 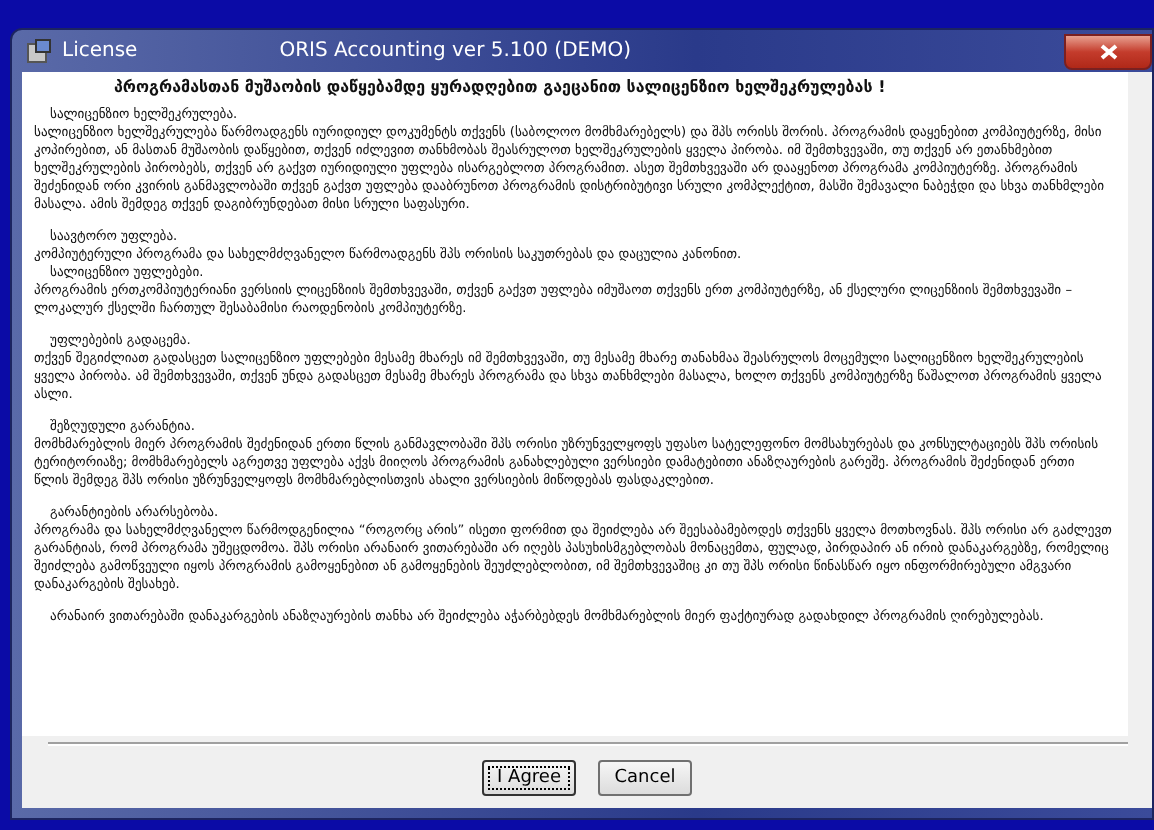 I want to click on app-icon, so click(x=39, y=51).